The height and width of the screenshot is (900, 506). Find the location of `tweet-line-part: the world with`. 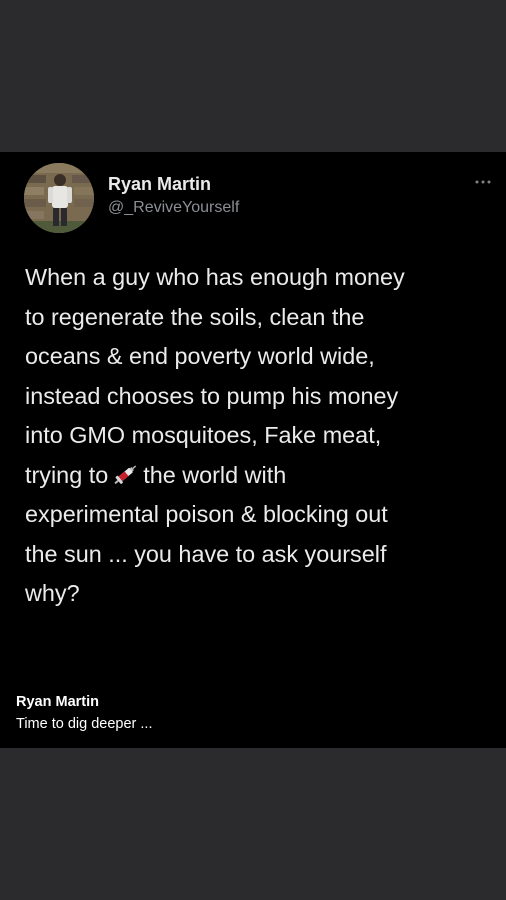

tweet-line-part: the world with is located at coordinates (215, 474).